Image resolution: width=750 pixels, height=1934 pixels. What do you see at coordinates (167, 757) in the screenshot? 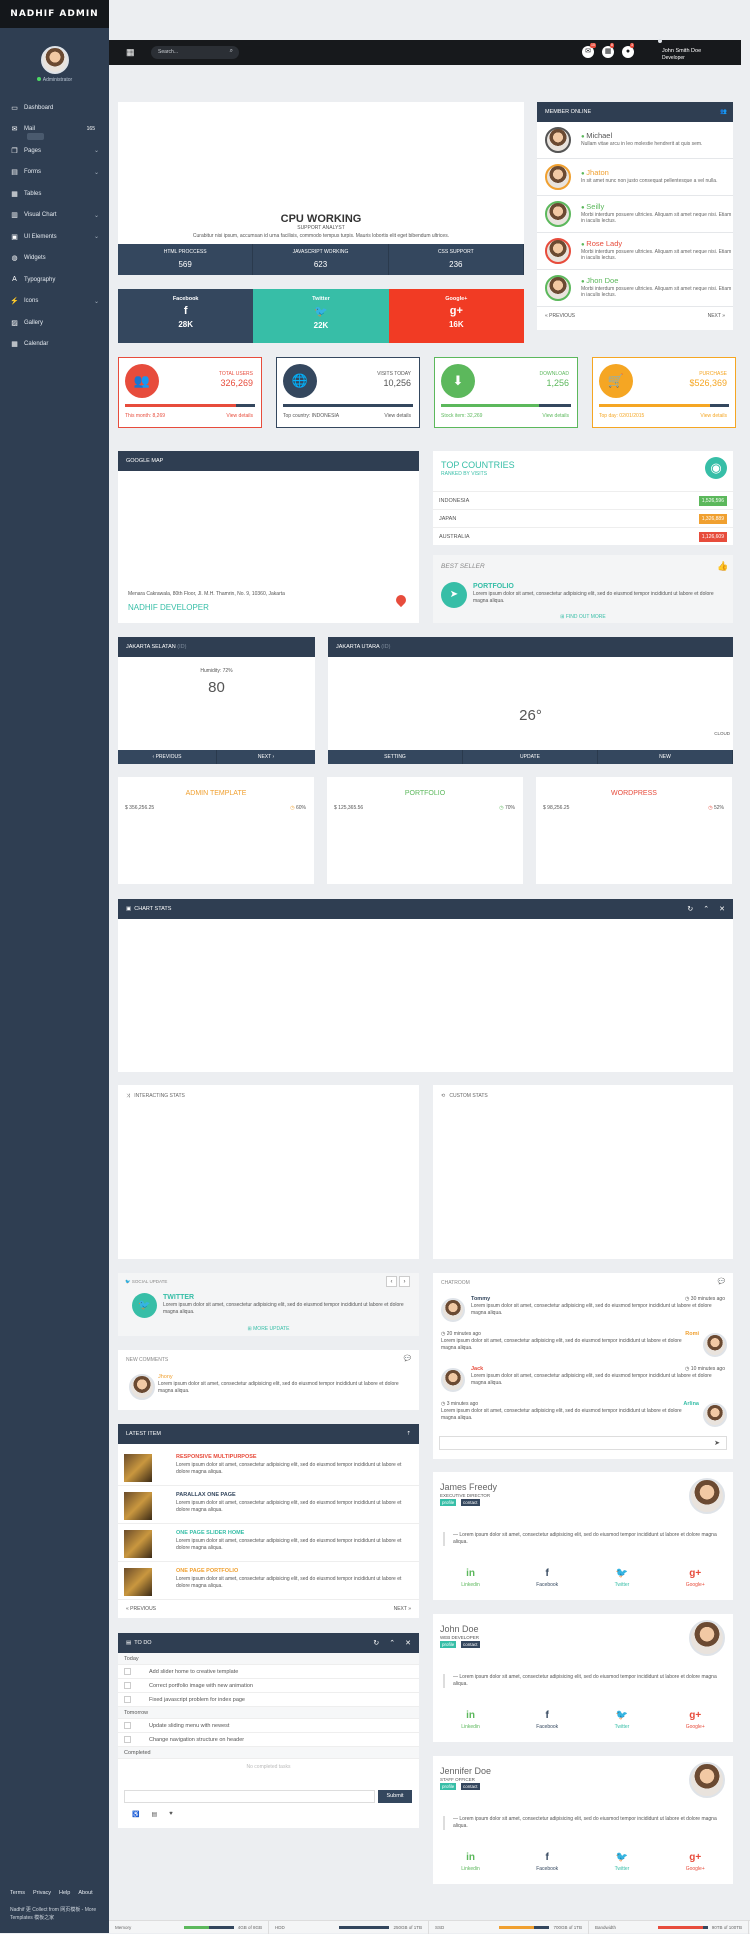
I see `weather1-prev: ‹ PREVIOUS` at bounding box center [167, 757].